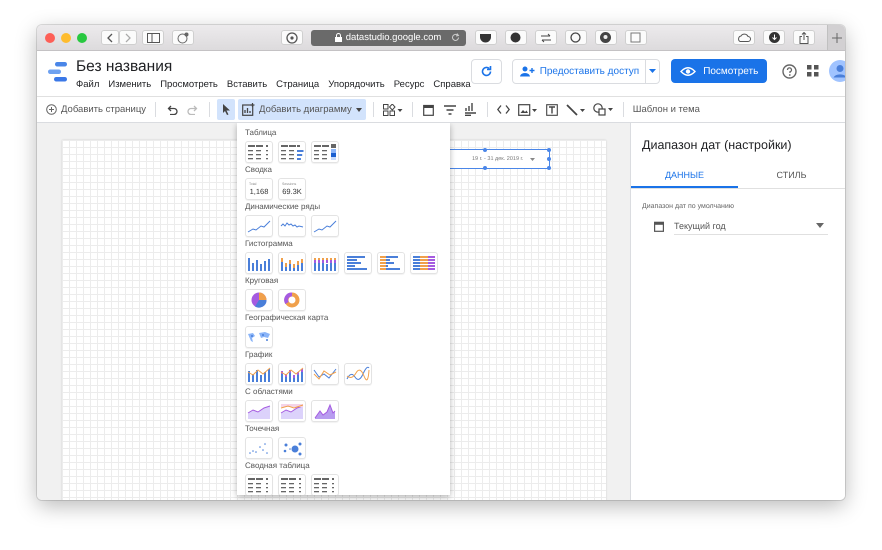 The height and width of the screenshot is (550, 882). Describe the element at coordinates (684, 176) in the screenshot. I see `panel-tab: ДАННЫЕ` at that location.